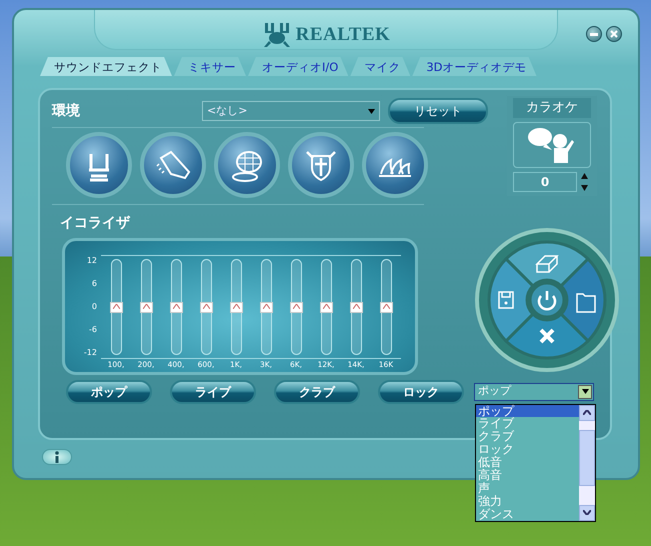 Image resolution: width=651 pixels, height=546 pixels. I want to click on tab: オーディオI/O, so click(298, 66).